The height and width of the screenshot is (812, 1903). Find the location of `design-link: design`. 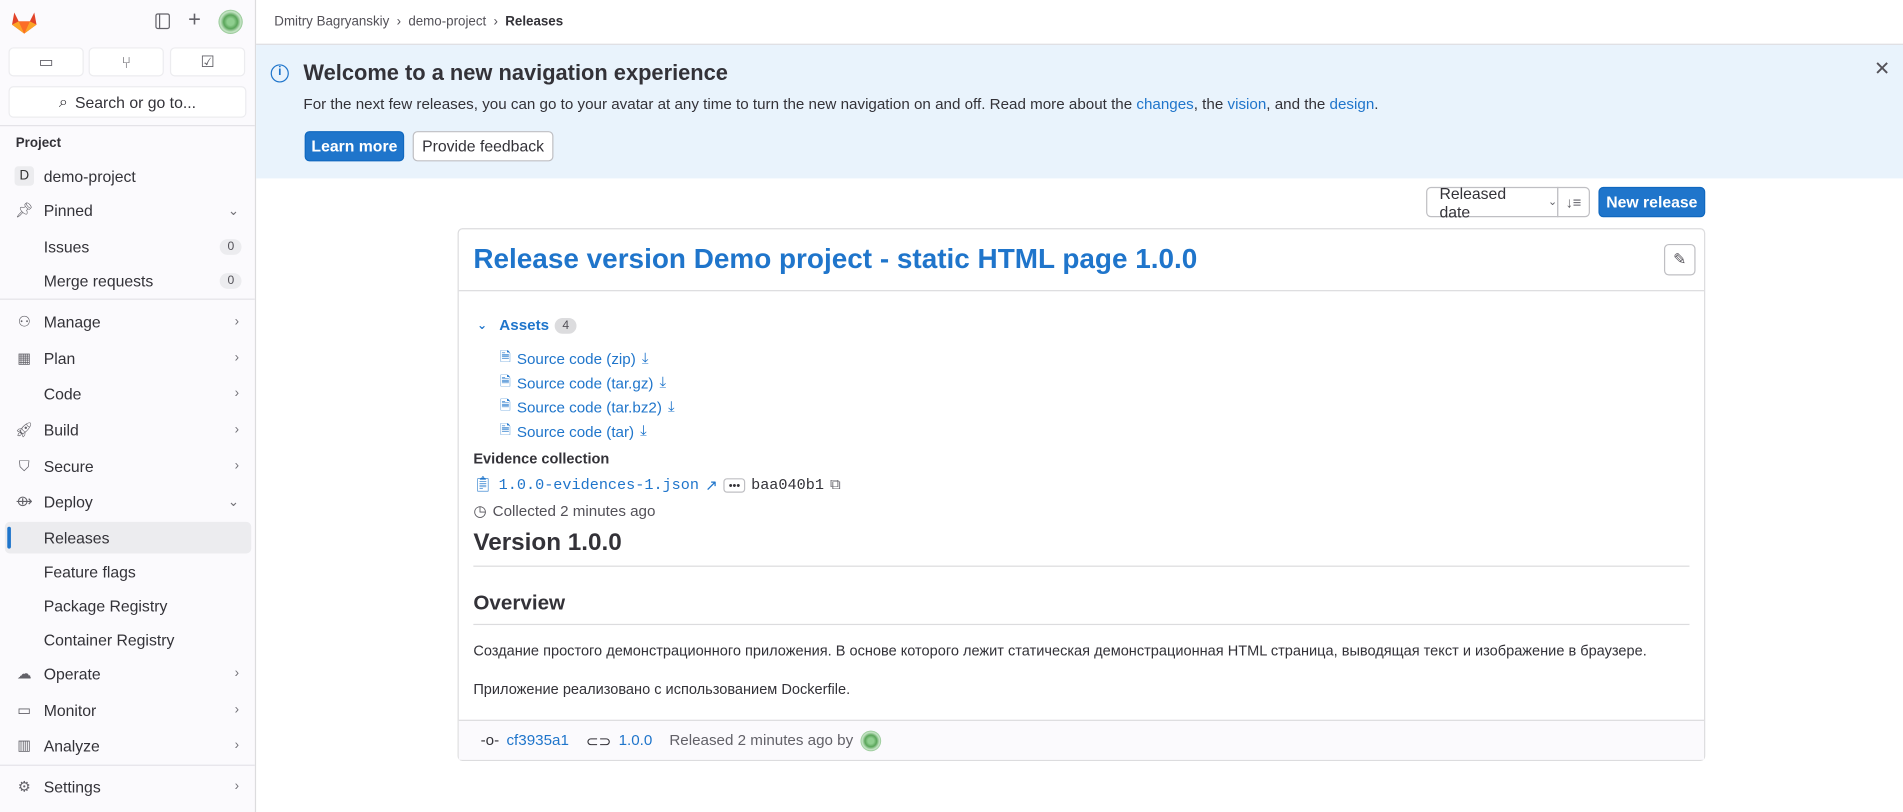

design-link: design is located at coordinates (1352, 104).